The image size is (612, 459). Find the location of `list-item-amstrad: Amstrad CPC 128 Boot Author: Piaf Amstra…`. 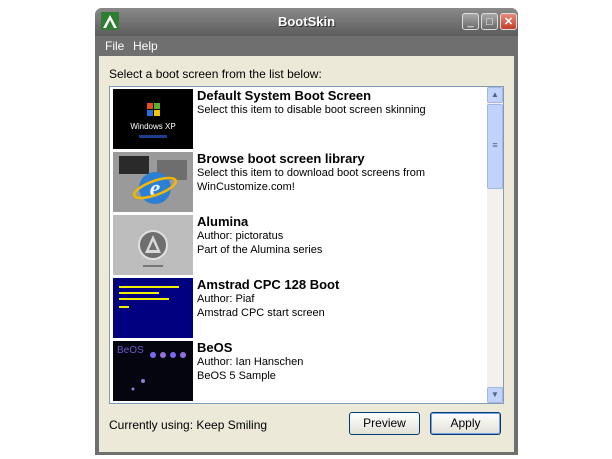

list-item-amstrad: Amstrad CPC 128 Boot Author: Piaf Amstra… is located at coordinates (299, 307).